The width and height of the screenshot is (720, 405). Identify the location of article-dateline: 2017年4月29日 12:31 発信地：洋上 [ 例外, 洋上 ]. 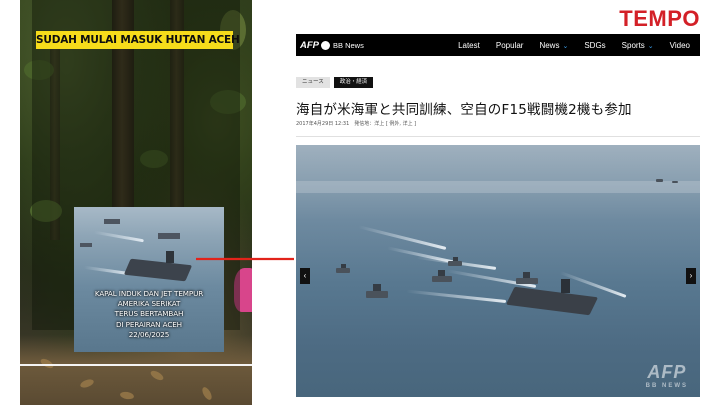
(356, 124).